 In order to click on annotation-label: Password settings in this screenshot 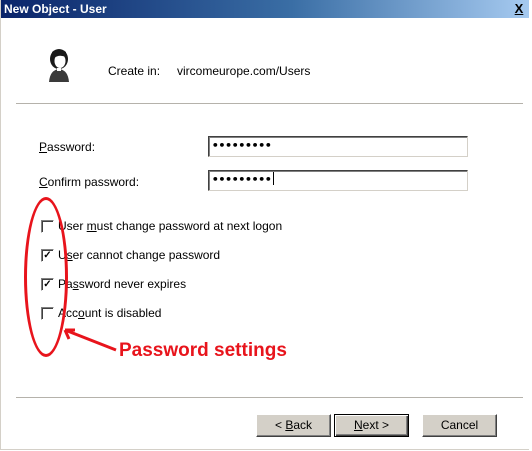, I will do `click(203, 350)`.